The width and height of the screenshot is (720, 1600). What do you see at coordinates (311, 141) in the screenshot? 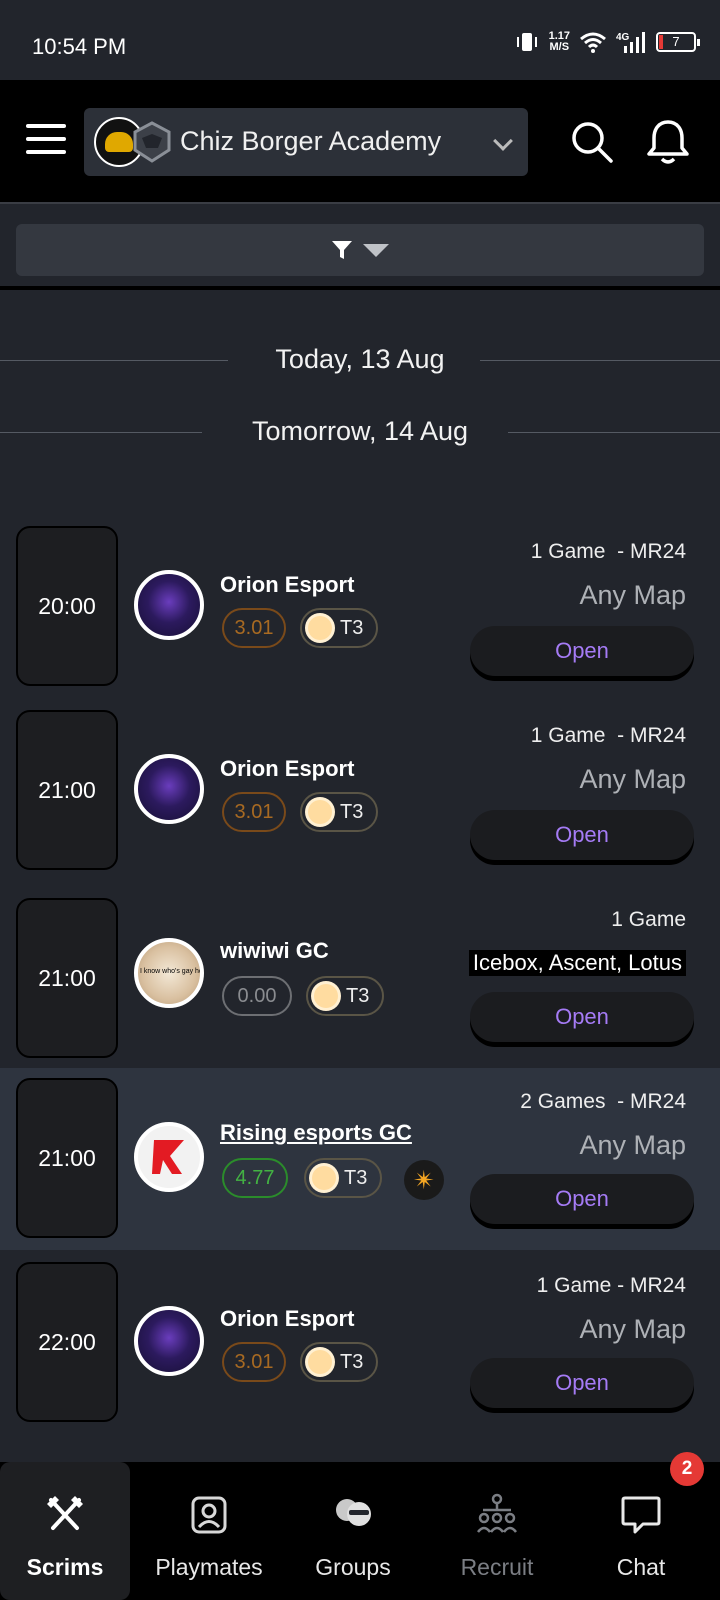
I see `team-name: Chiz Borger Academy` at bounding box center [311, 141].